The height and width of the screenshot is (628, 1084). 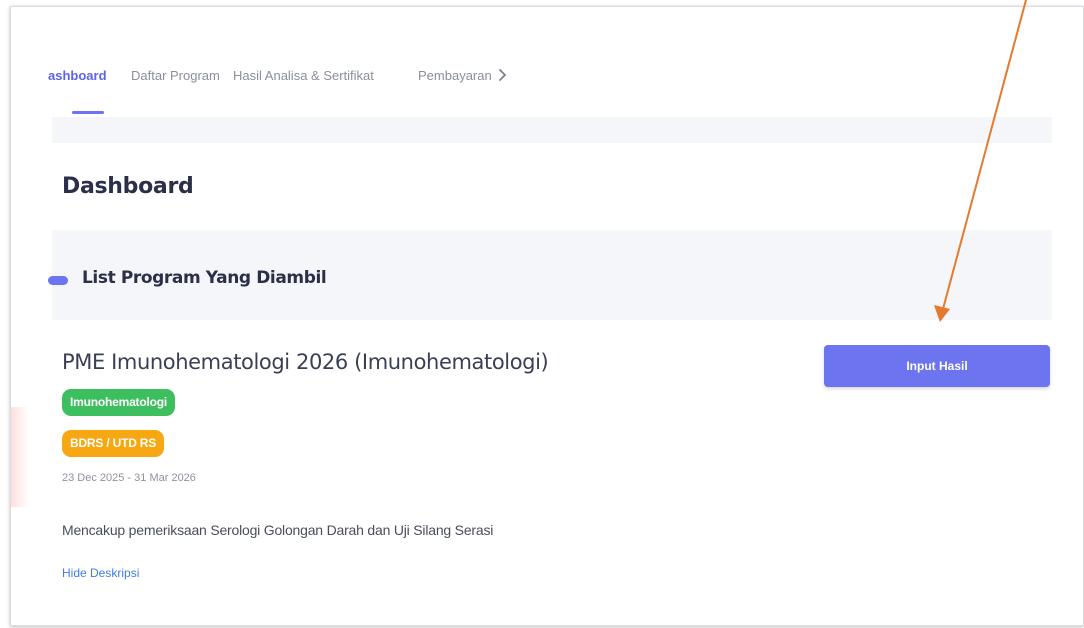 I want to click on section-title: List Program Yang Diambil, so click(x=204, y=278).